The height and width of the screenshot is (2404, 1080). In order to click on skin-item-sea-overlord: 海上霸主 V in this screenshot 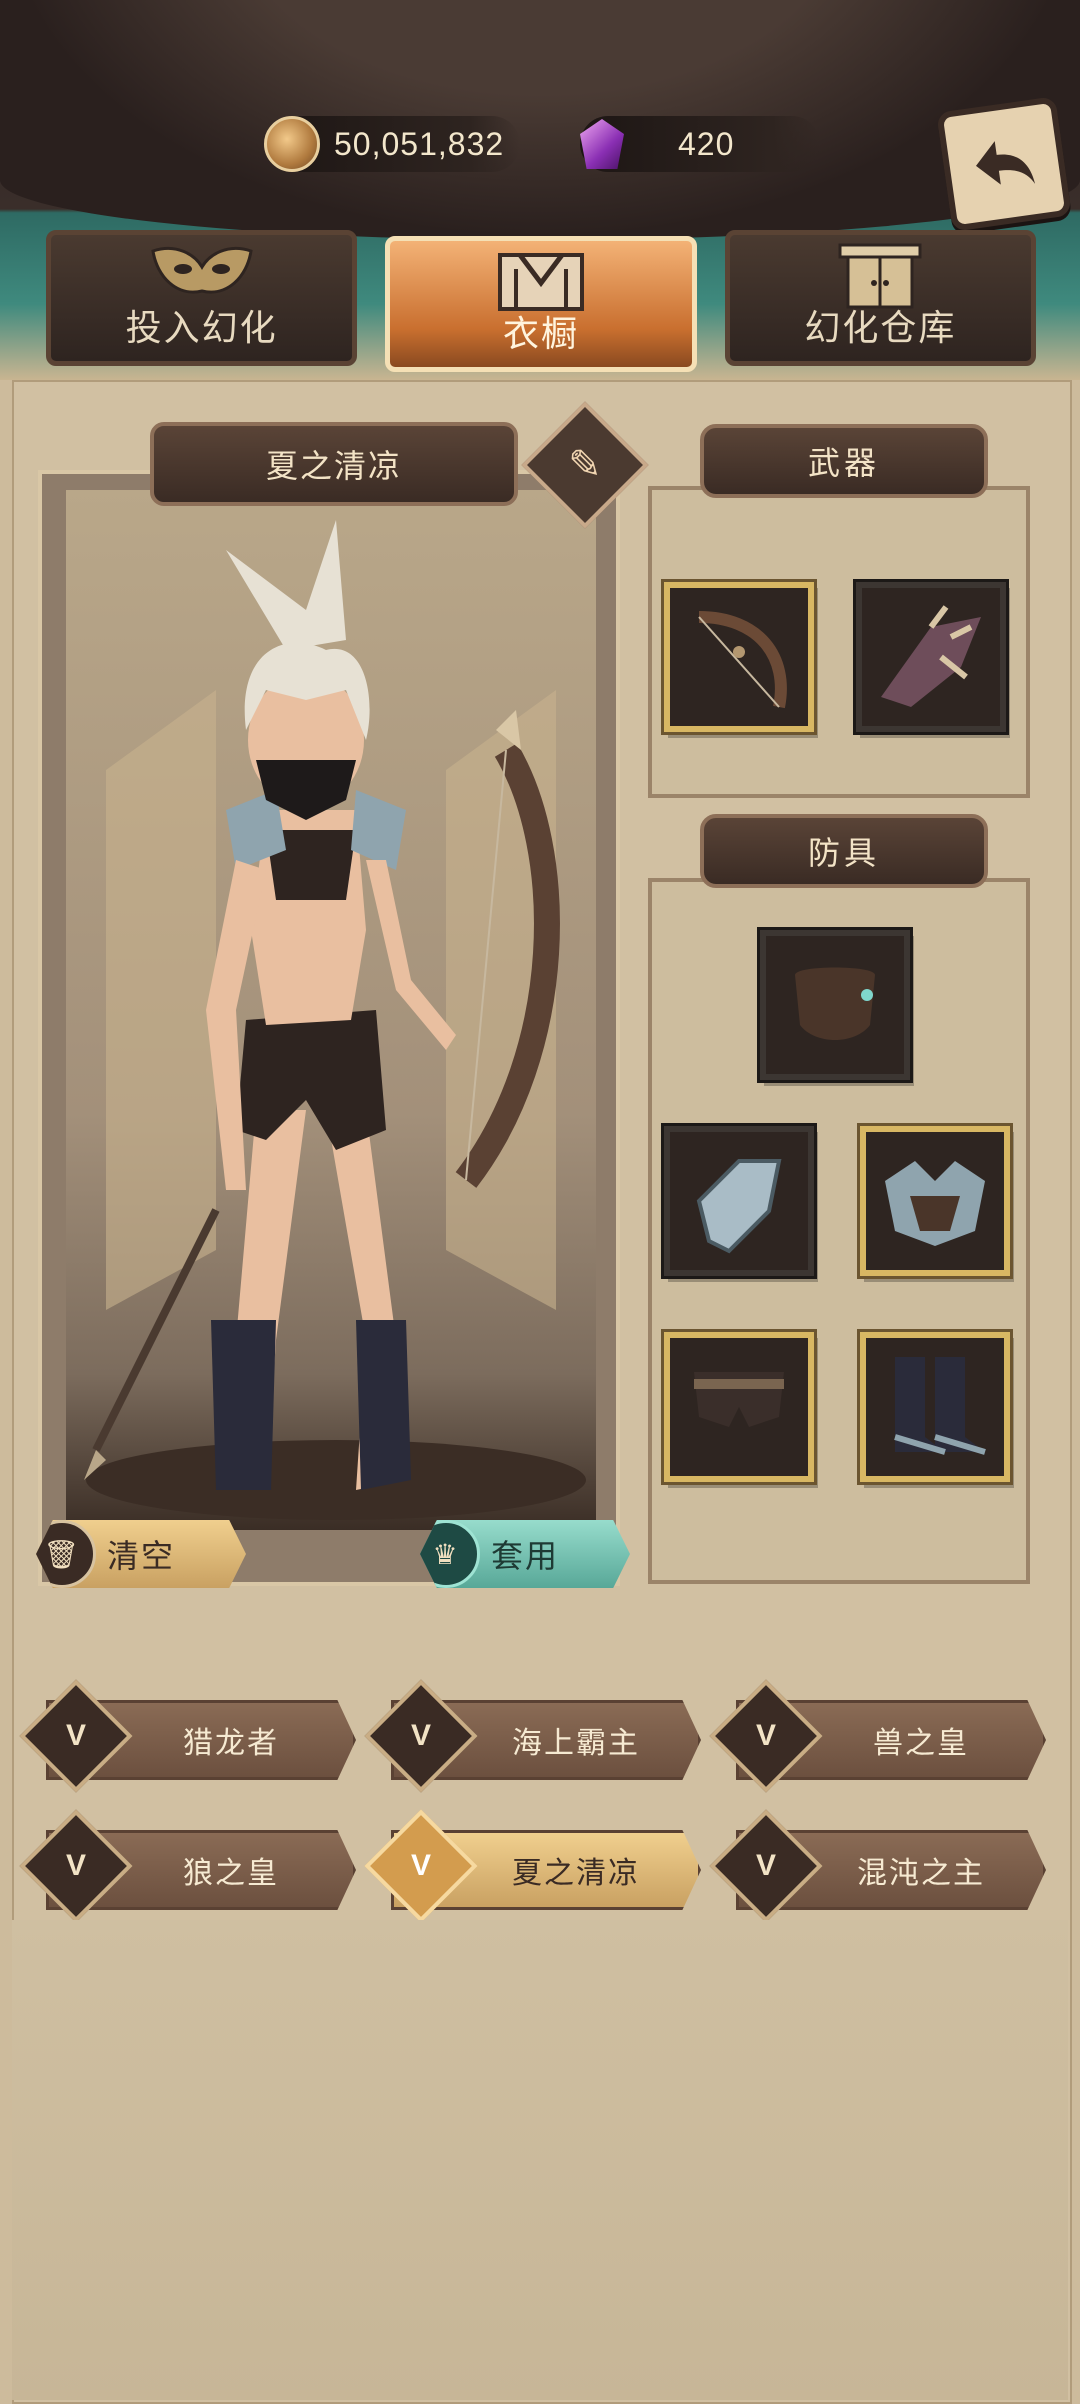, I will do `click(532, 1736)`.